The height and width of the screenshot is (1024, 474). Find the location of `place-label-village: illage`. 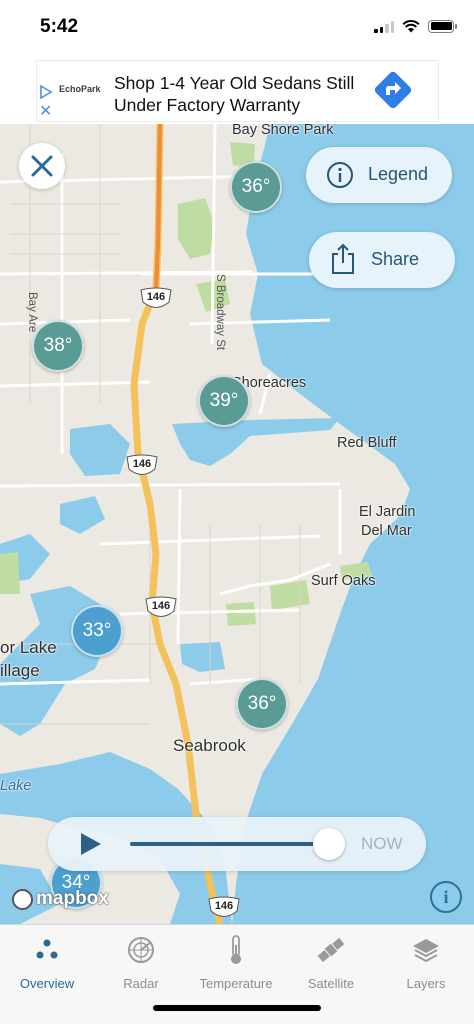

place-label-village: illage is located at coordinates (20, 670).